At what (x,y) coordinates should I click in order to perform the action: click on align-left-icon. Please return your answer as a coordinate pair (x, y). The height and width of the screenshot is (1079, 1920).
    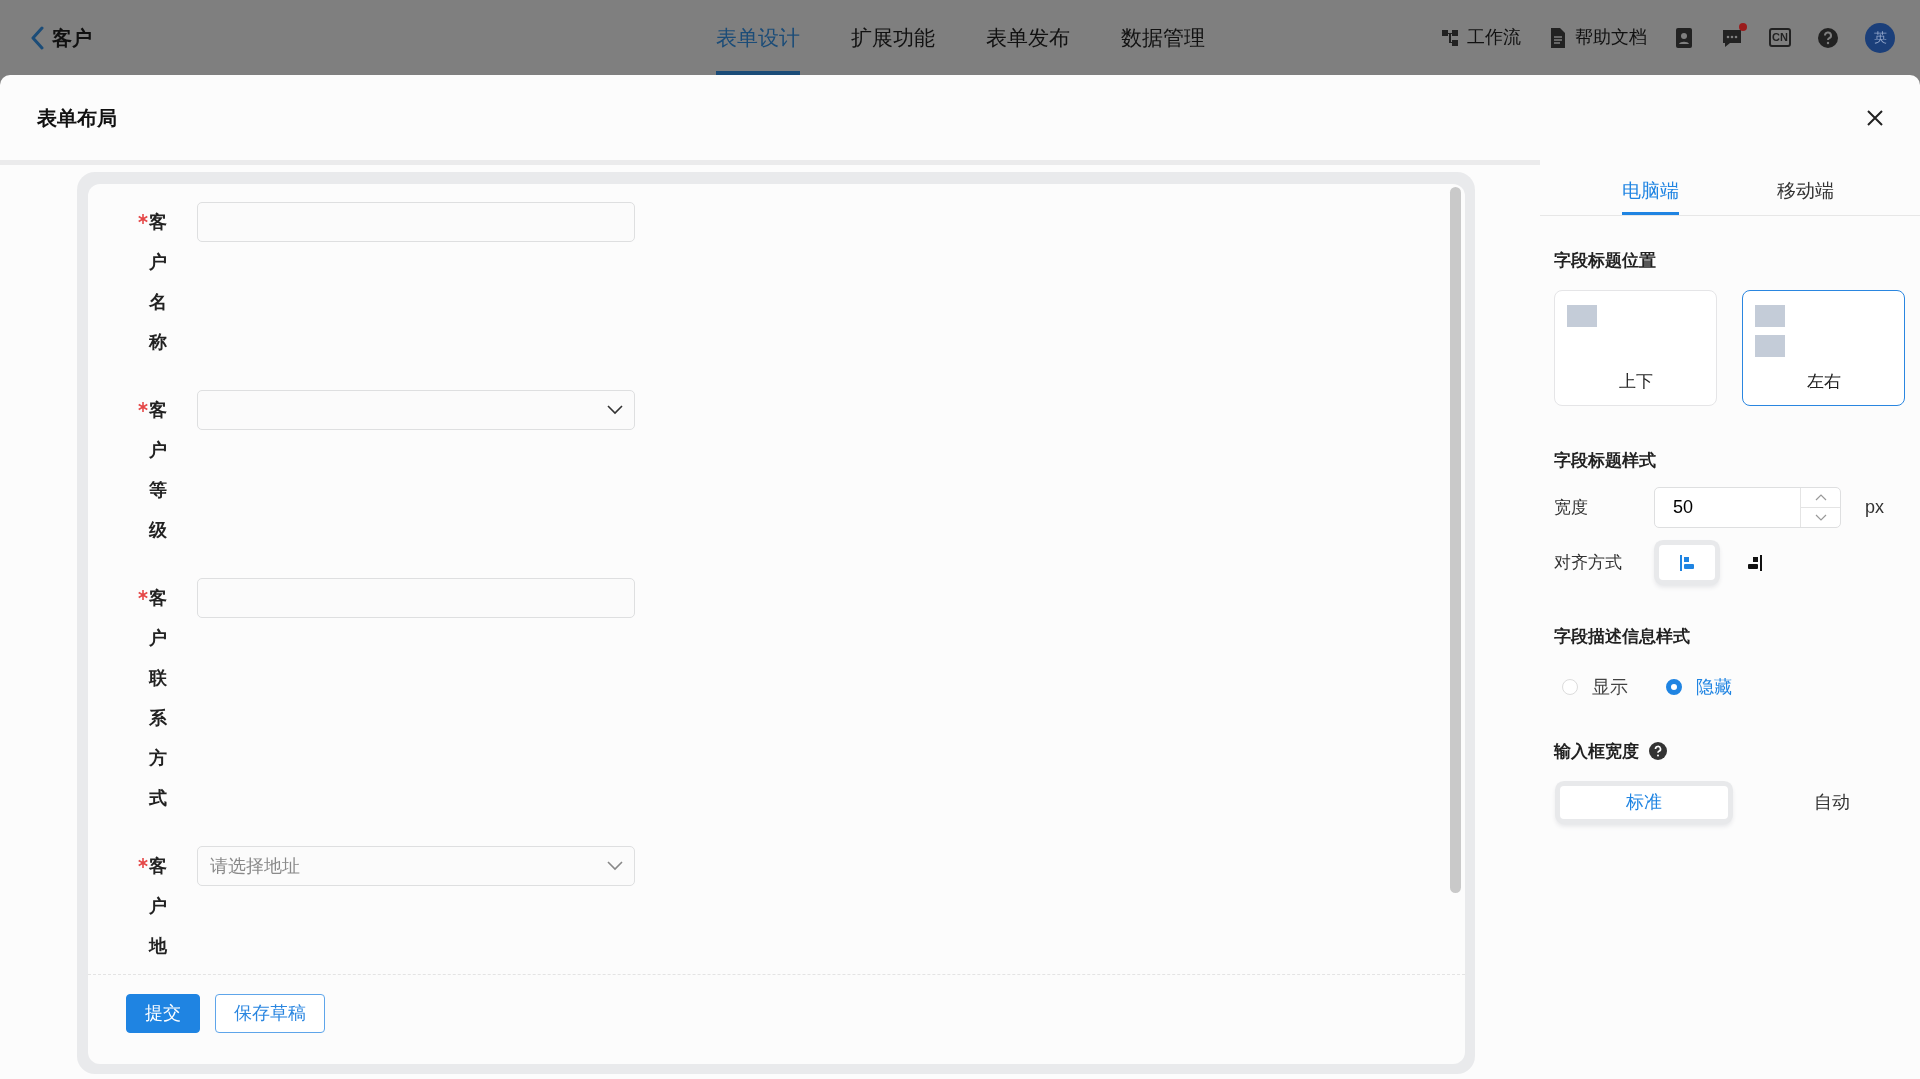
    Looking at the image, I should click on (1687, 562).